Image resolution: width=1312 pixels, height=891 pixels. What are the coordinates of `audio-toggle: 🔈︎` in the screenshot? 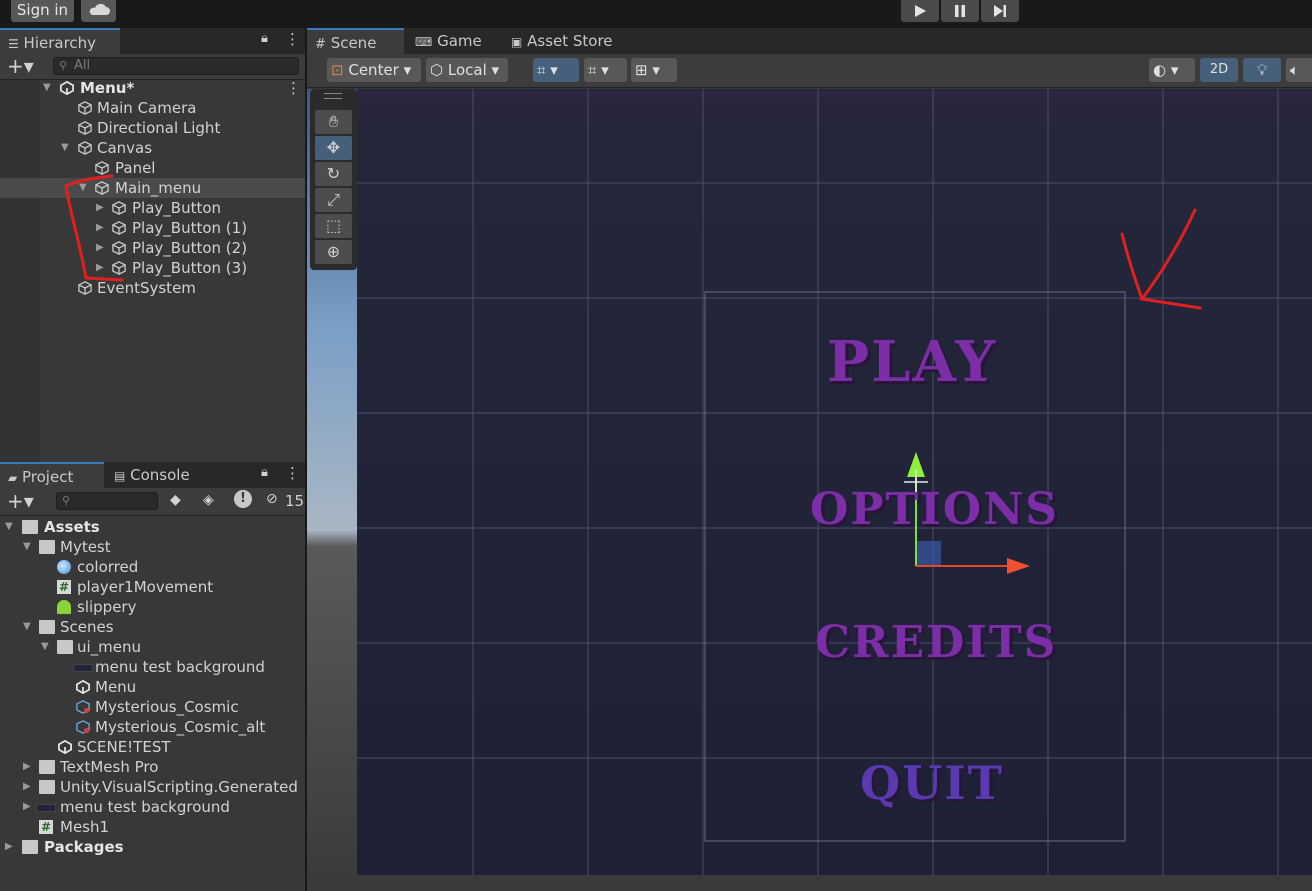 It's located at (1299, 70).